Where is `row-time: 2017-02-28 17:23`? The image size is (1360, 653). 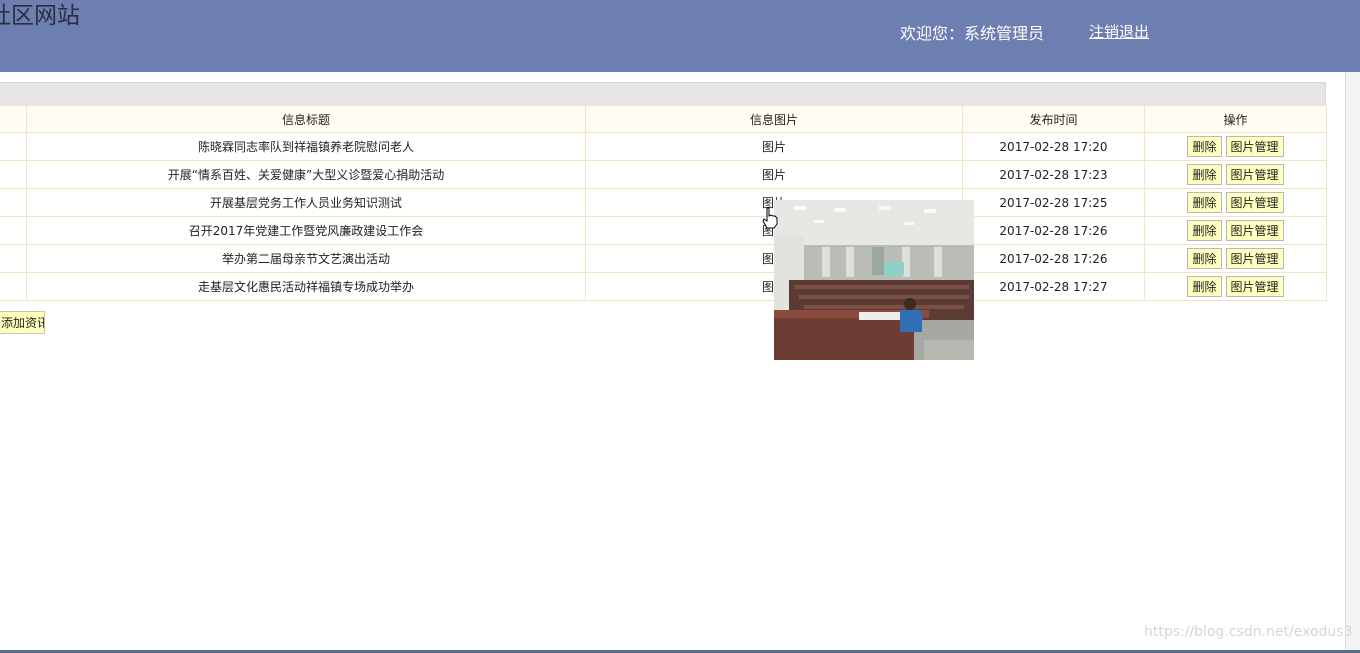 row-time: 2017-02-28 17:23 is located at coordinates (1053, 174).